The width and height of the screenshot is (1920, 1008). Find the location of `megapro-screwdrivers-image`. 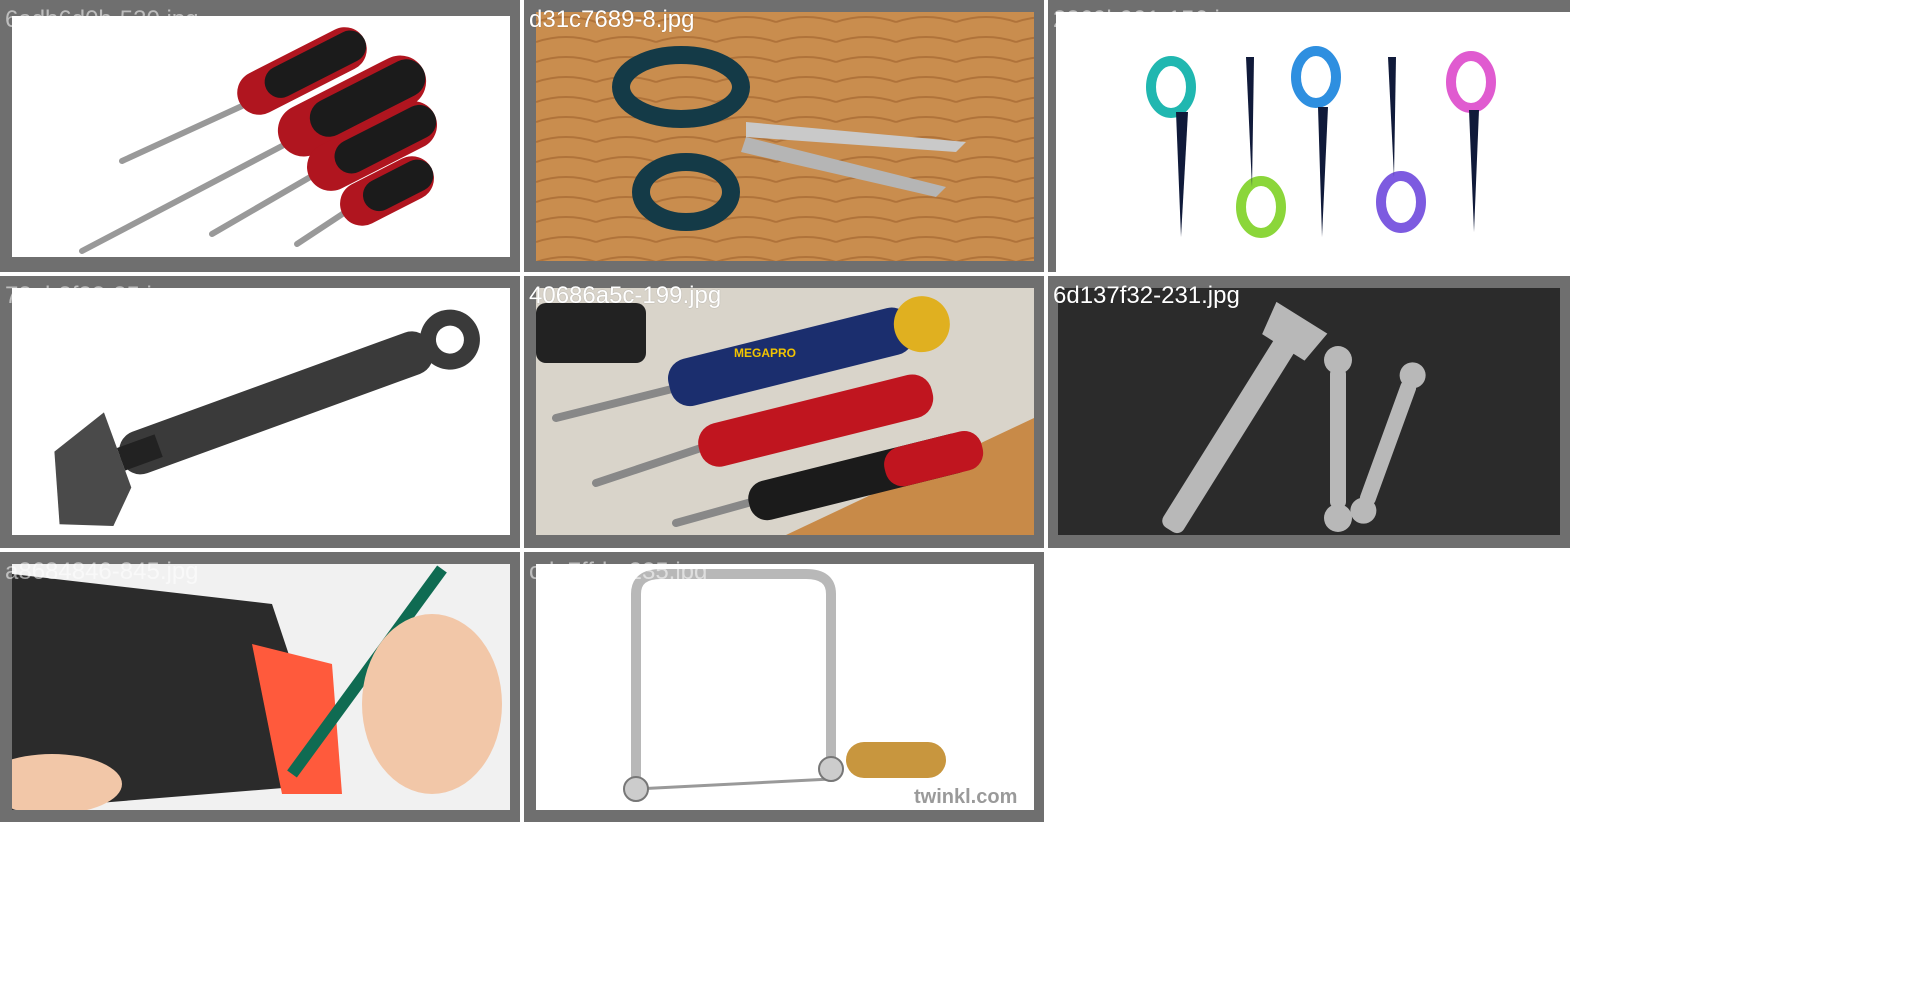

megapro-screwdrivers-image is located at coordinates (785, 411).